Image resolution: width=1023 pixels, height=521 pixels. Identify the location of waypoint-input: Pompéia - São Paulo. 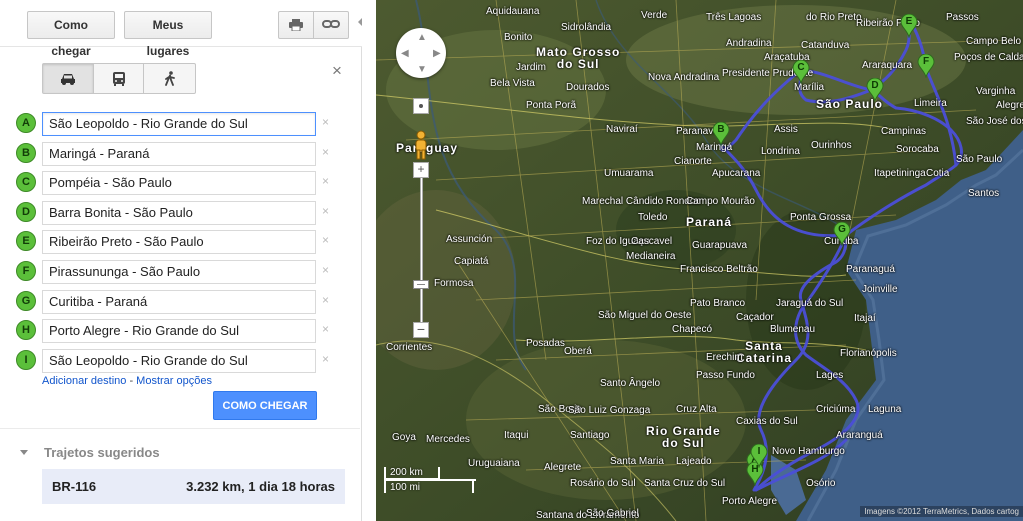
(179, 183).